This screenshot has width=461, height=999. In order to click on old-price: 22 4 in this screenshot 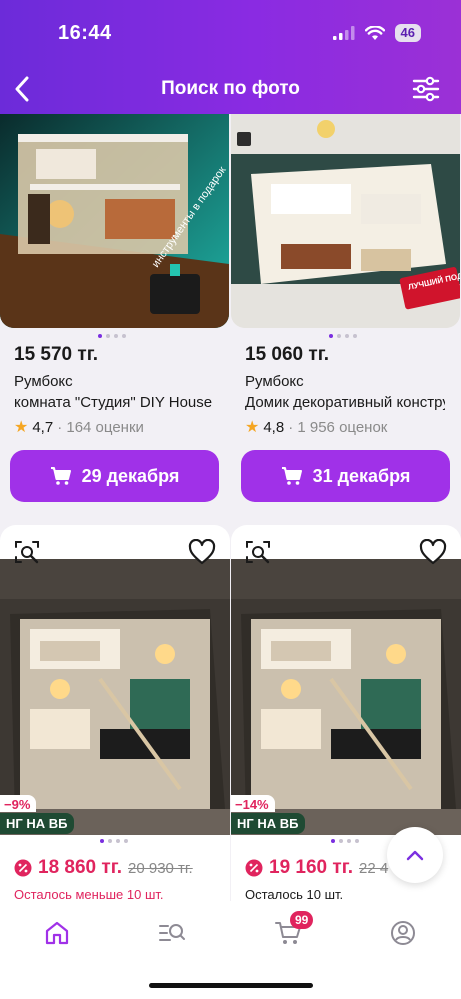, I will do `click(374, 868)`.